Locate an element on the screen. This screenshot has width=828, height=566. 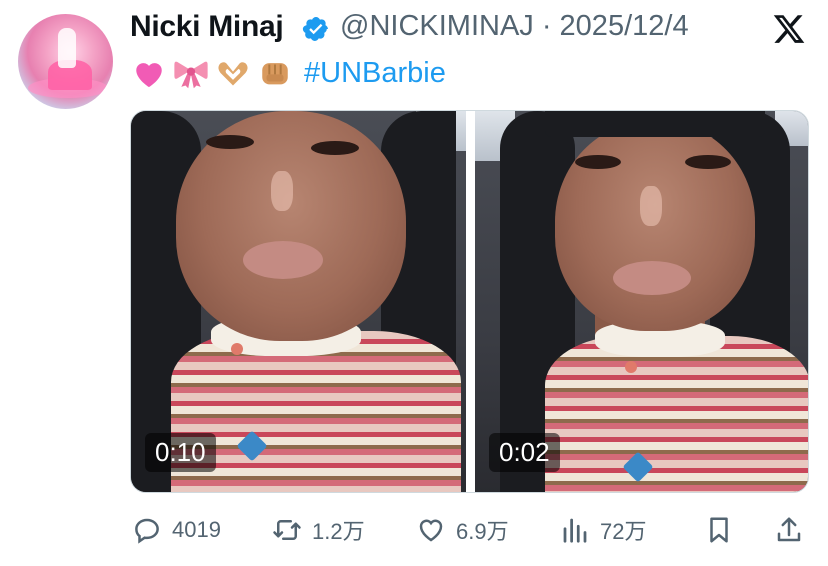
views-button: 72万 is located at coordinates (603, 530).